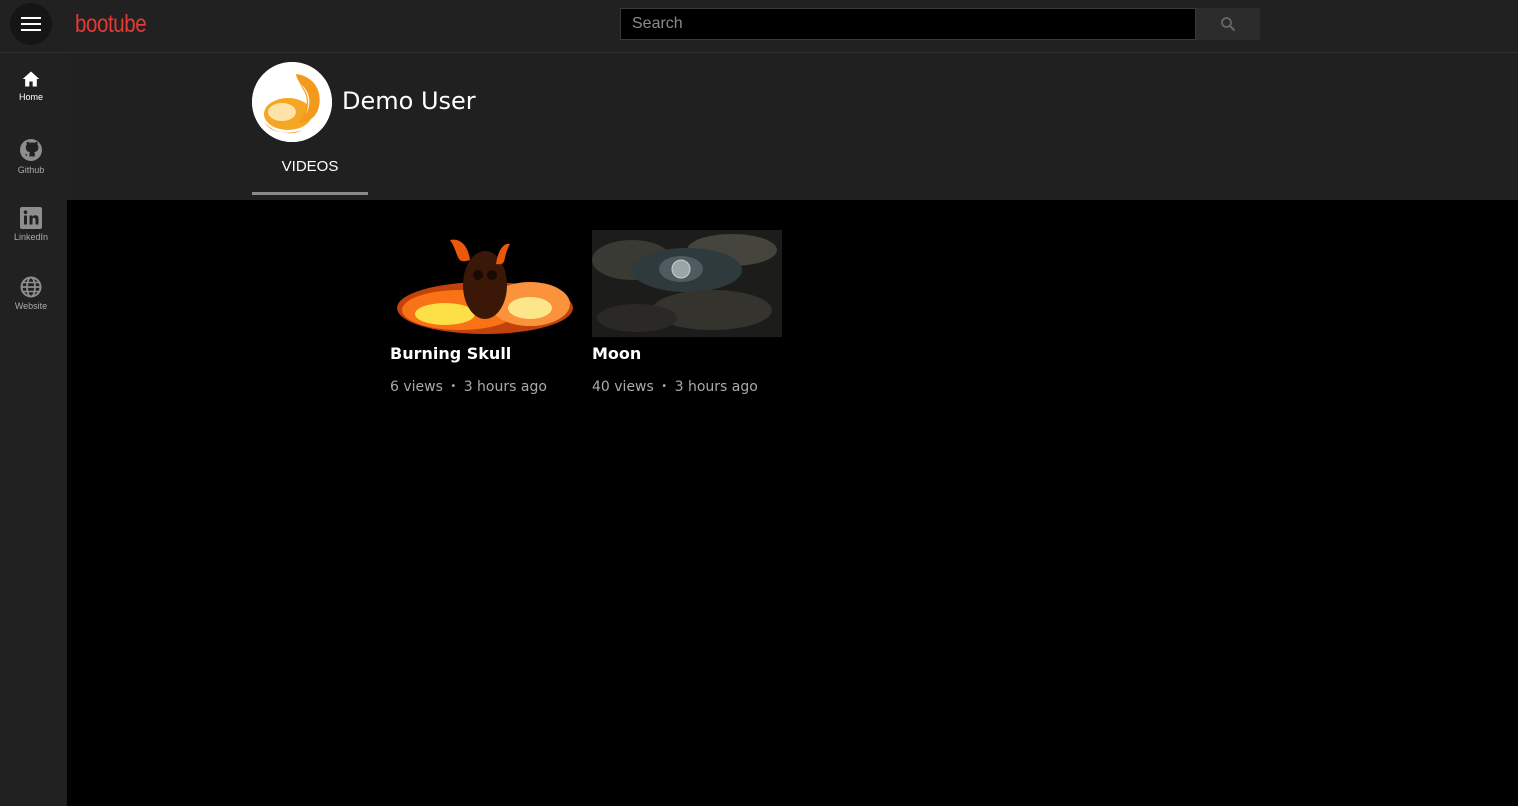  I want to click on sidebar-item-label: LinkedIn, so click(31, 237).